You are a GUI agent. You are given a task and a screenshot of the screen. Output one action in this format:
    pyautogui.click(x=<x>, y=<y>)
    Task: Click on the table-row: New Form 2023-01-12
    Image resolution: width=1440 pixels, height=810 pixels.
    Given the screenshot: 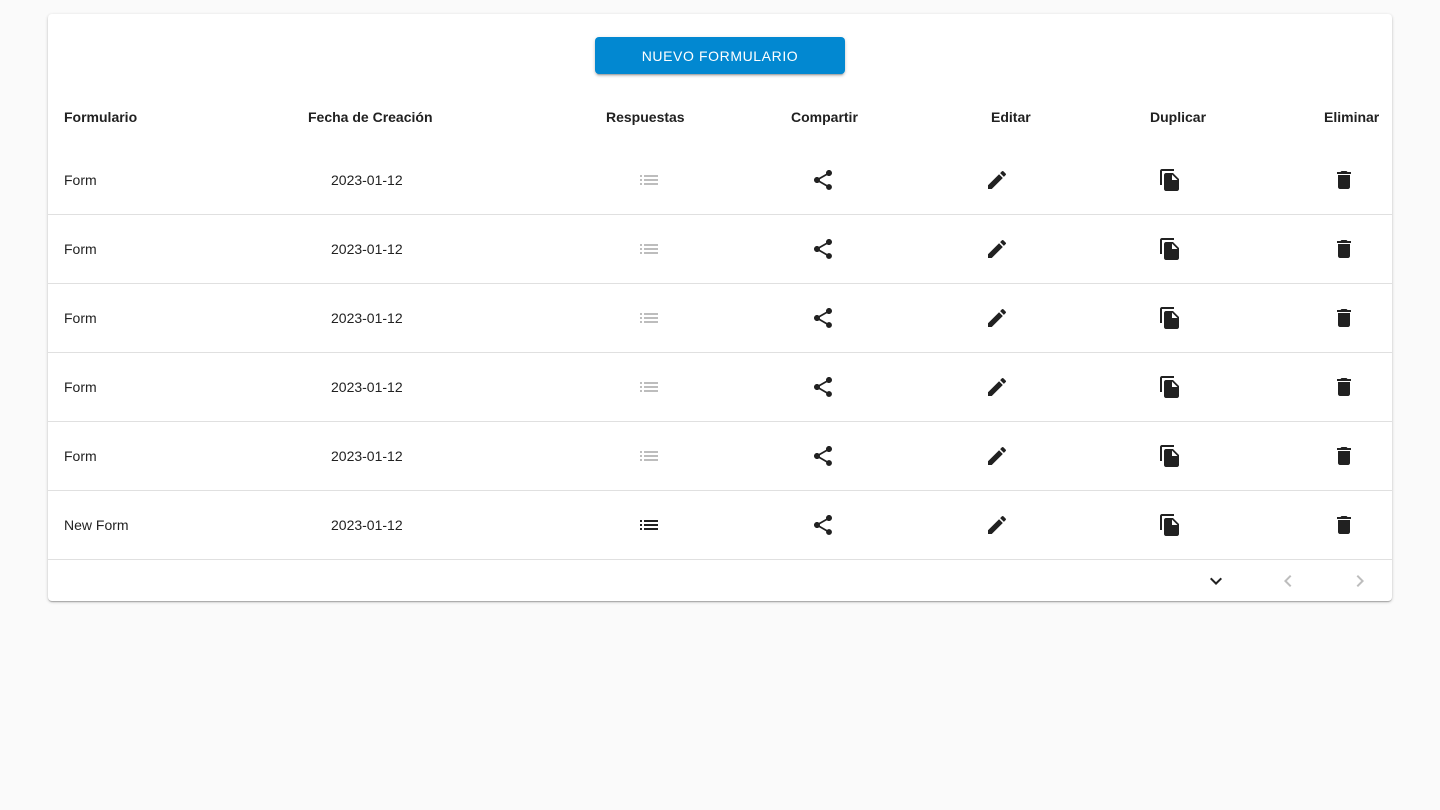 What is the action you would take?
    pyautogui.click(x=720, y=525)
    